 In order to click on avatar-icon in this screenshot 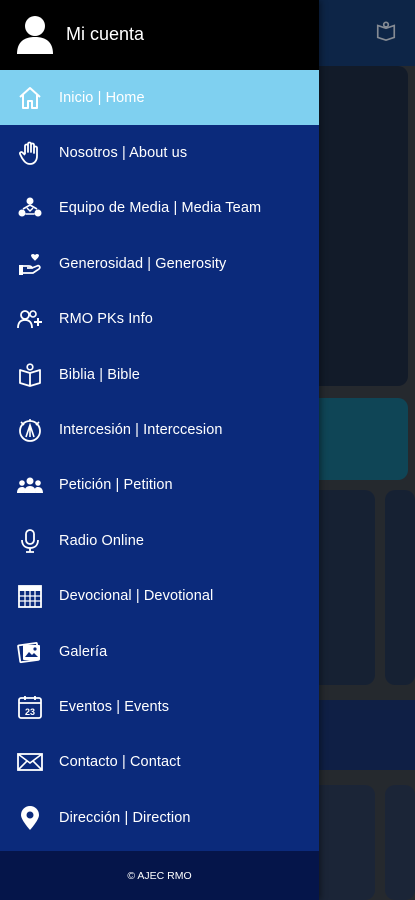, I will do `click(35, 35)`.